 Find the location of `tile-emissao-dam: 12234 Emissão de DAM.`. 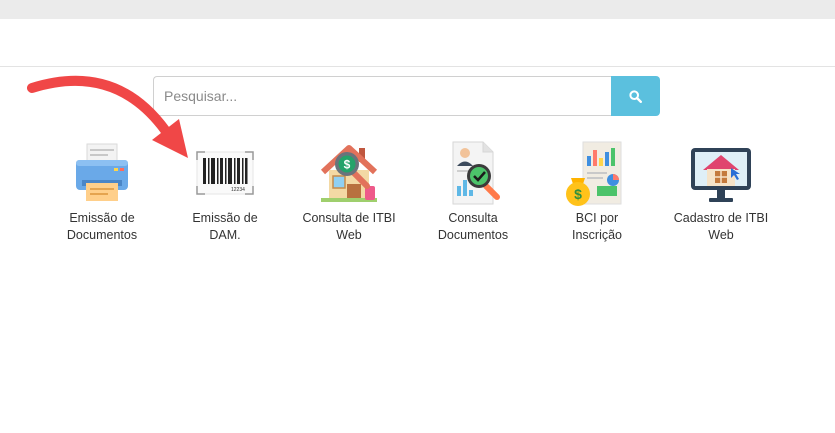

tile-emissao-dam: 12234 Emissão de DAM. is located at coordinates (225, 195).